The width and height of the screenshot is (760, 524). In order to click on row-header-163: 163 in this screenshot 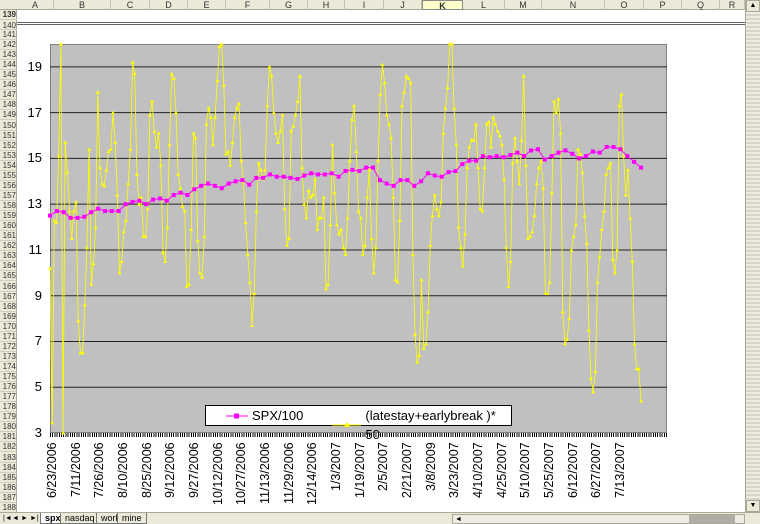, I will do `click(8, 256)`.